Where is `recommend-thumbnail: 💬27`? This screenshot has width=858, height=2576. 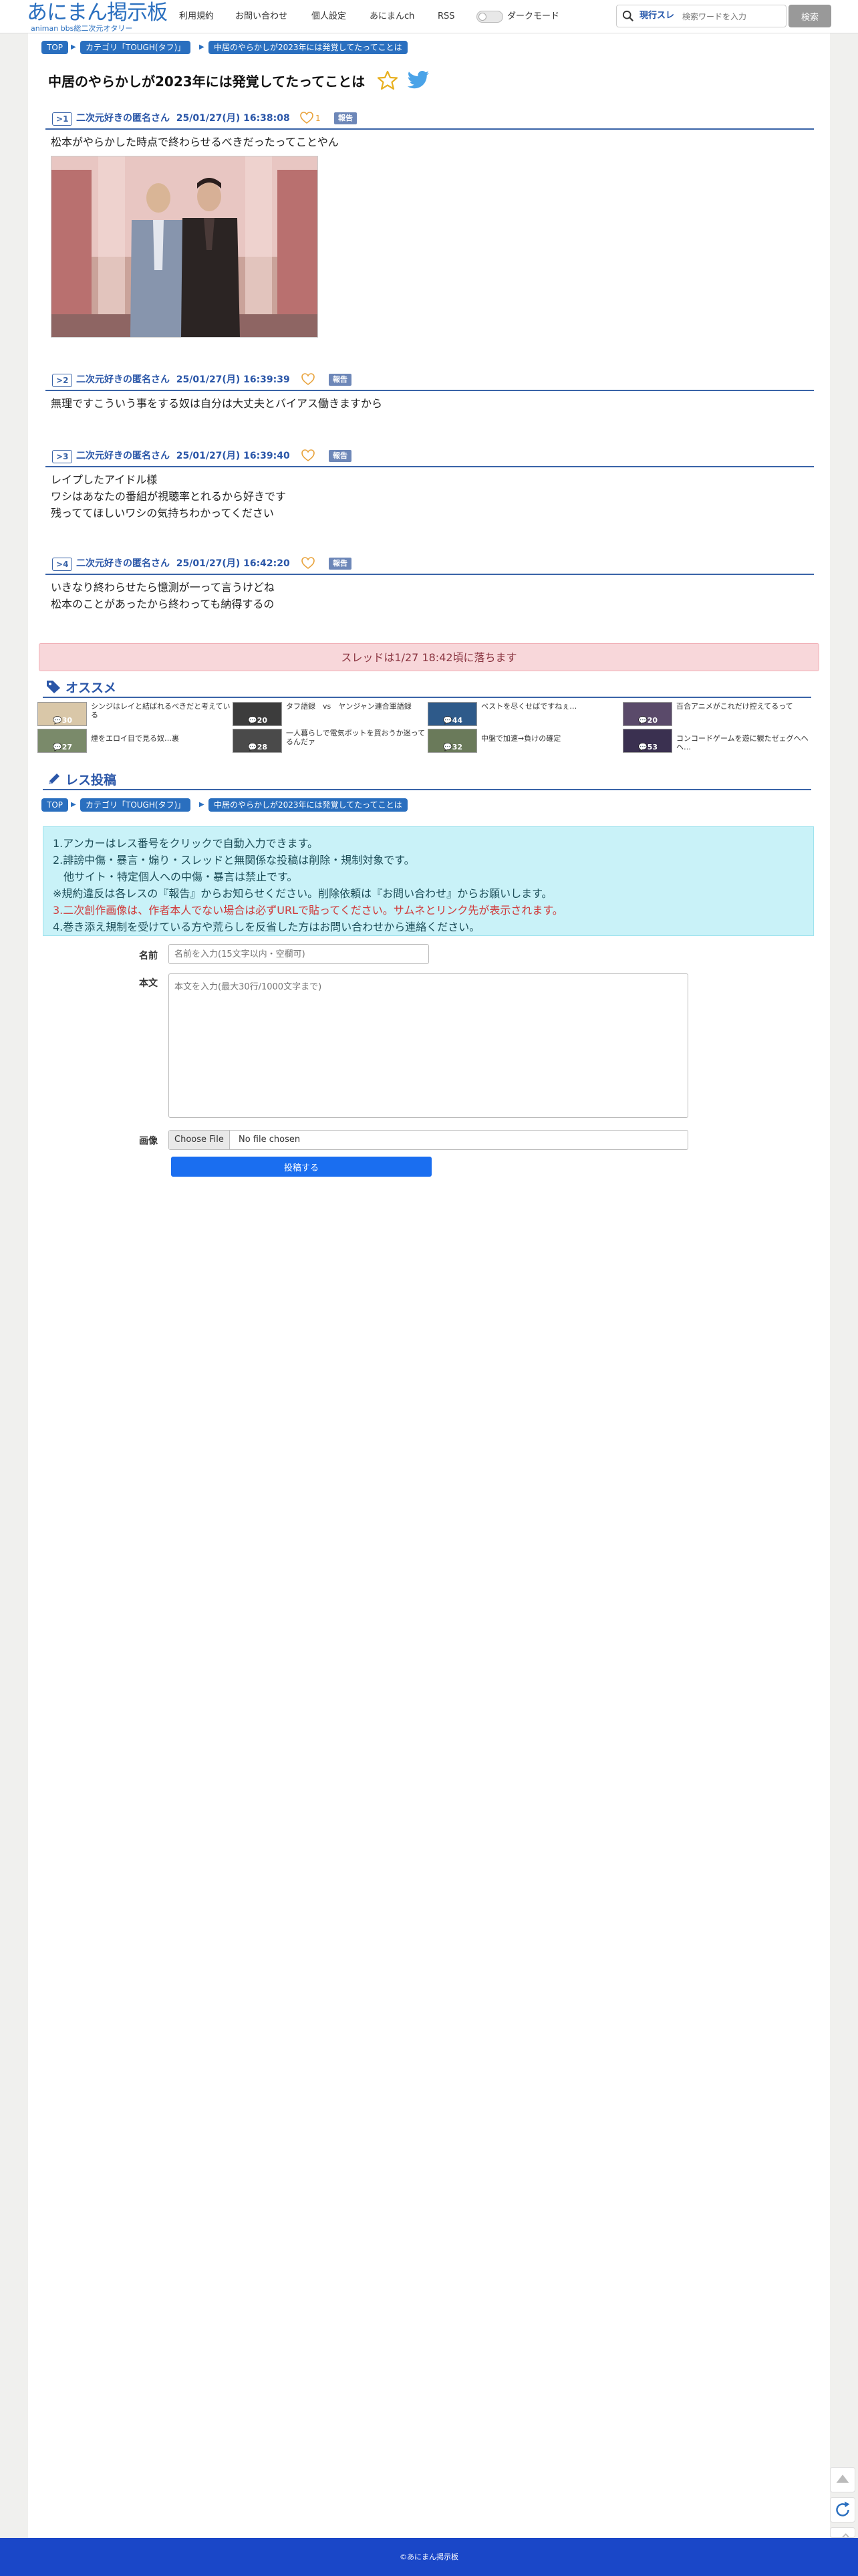 recommend-thumbnail: 💬27 is located at coordinates (62, 741).